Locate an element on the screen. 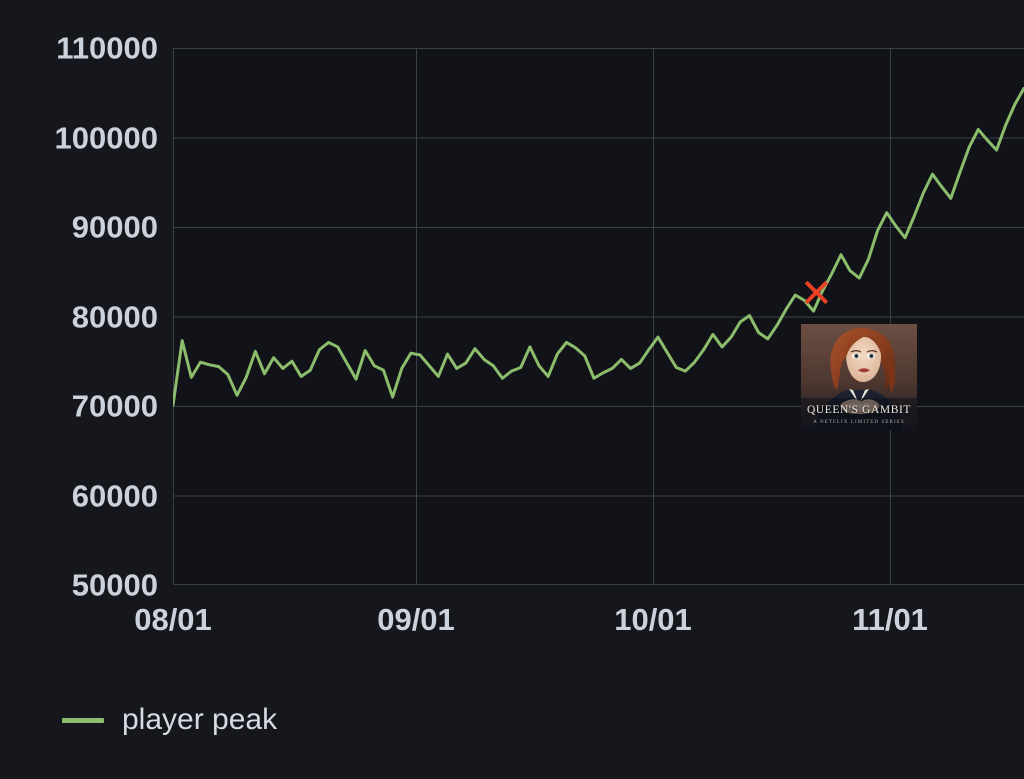 Image resolution: width=1024 pixels, height=779 pixels. release-marker-icon: ✕ is located at coordinates (816, 294).